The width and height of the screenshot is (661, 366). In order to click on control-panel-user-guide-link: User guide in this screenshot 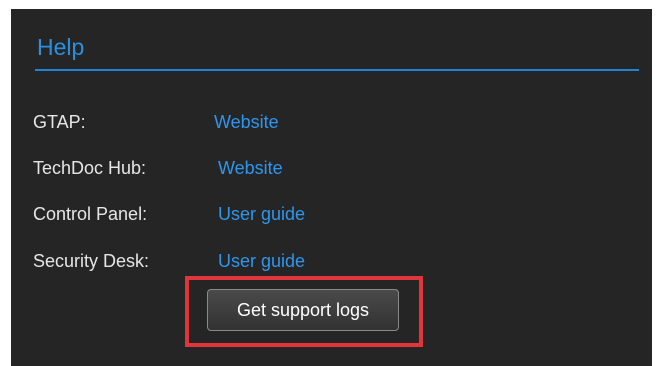, I will do `click(261, 214)`.